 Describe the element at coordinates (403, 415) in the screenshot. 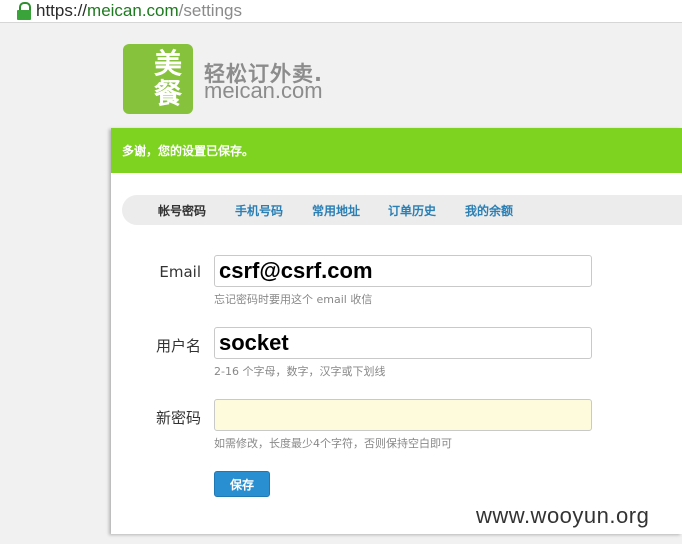

I see `new-password-field` at that location.